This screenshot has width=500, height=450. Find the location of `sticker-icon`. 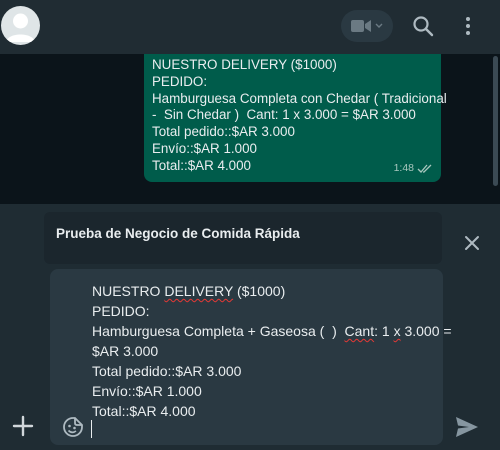

sticker-icon is located at coordinates (73, 427).